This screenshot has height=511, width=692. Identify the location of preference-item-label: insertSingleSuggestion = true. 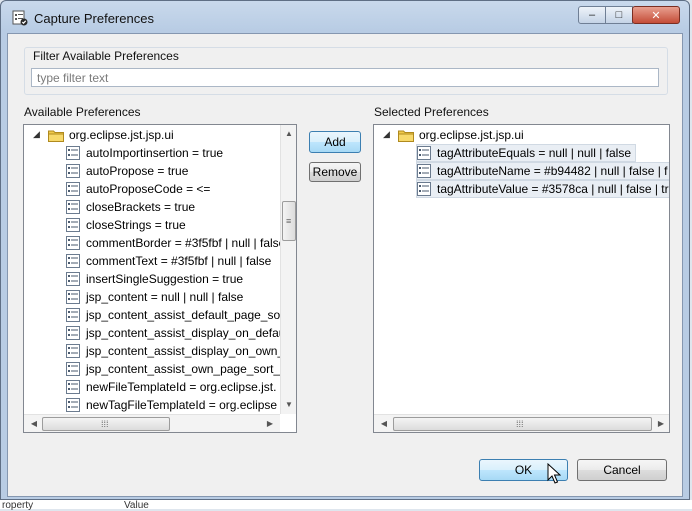
(165, 279).